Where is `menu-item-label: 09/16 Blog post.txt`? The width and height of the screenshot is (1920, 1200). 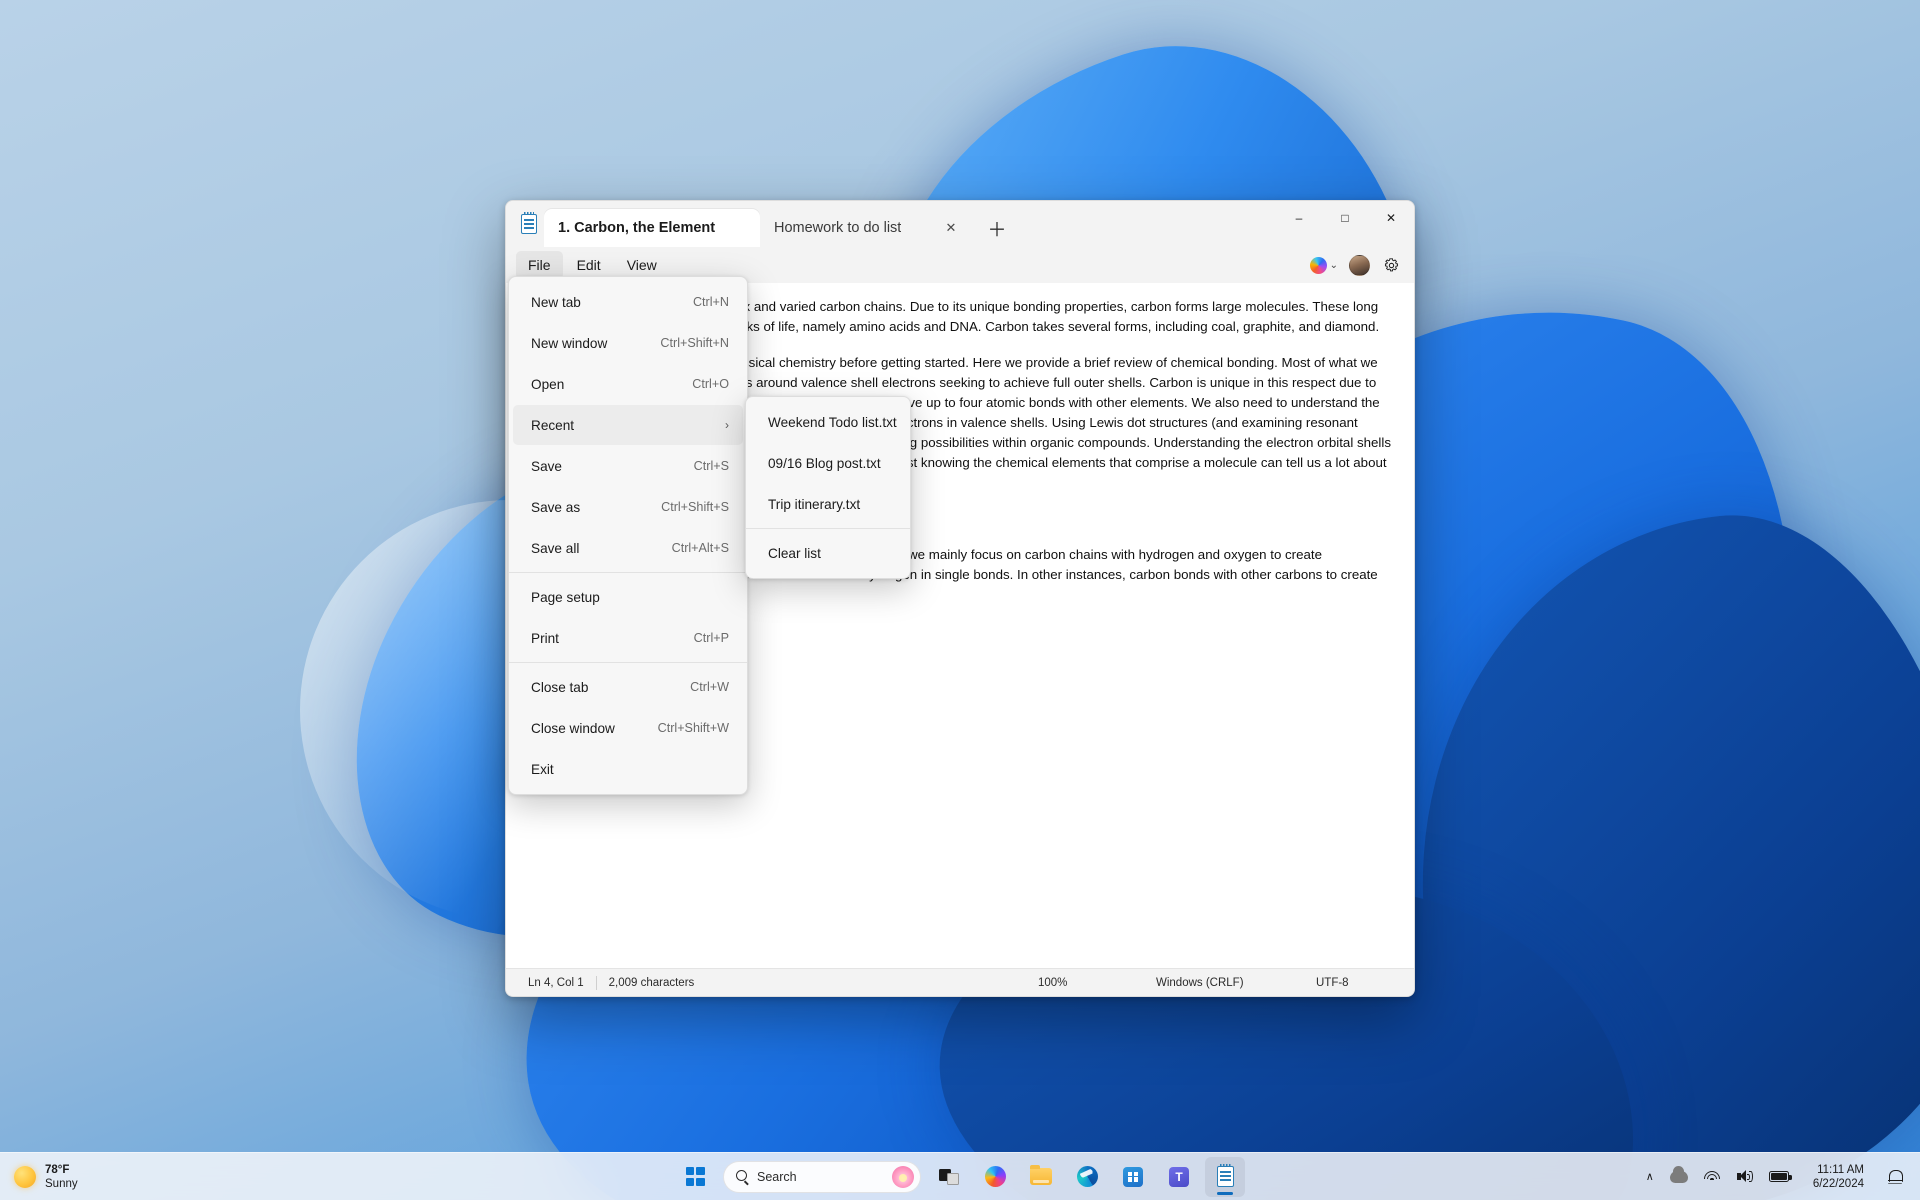 menu-item-label: 09/16 Blog post.txt is located at coordinates (824, 463).